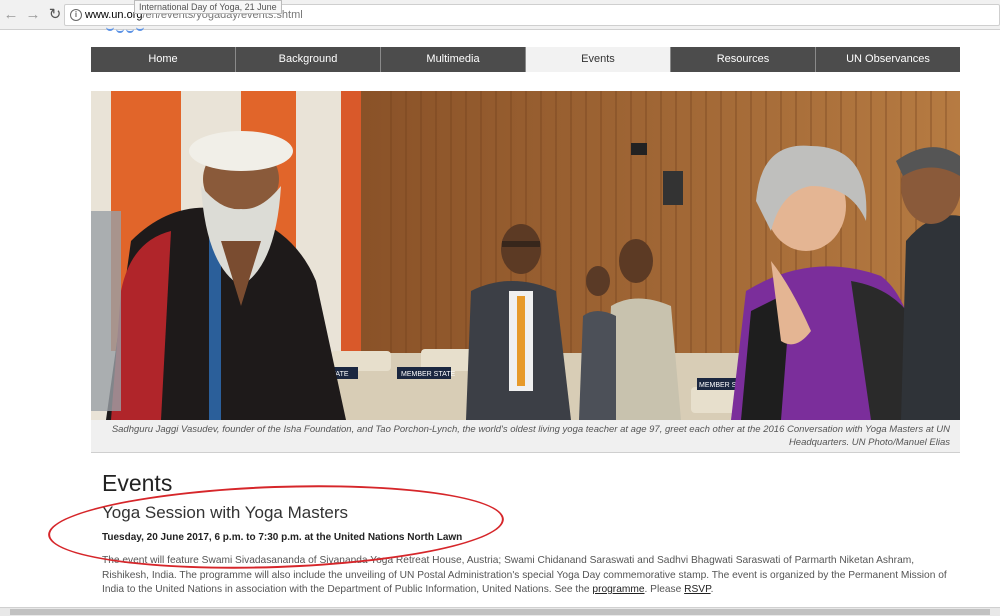 The height and width of the screenshot is (616, 1000). I want to click on tab-un-observances: UN Observances, so click(888, 59).